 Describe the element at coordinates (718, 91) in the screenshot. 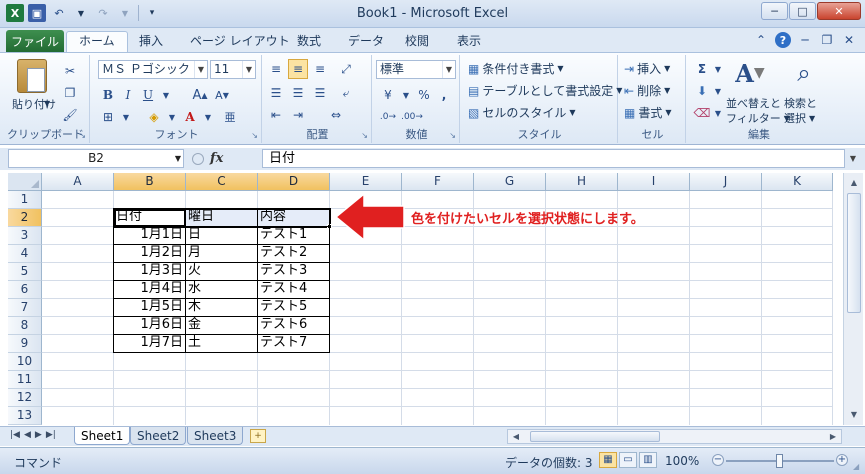

I see `fill-dropdown-icon: ▼` at that location.